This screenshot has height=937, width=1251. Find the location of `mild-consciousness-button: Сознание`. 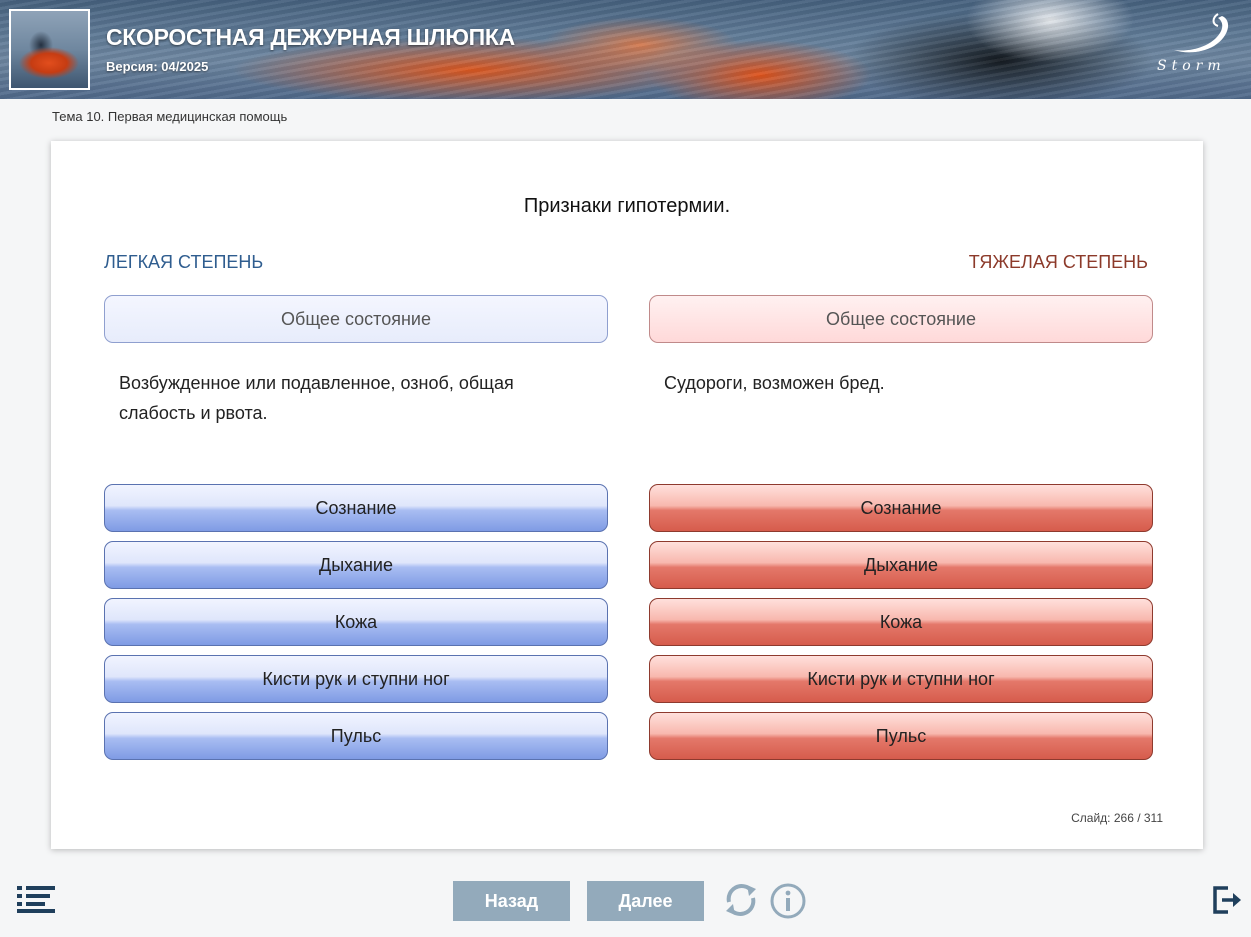

mild-consciousness-button: Сознание is located at coordinates (356, 508).